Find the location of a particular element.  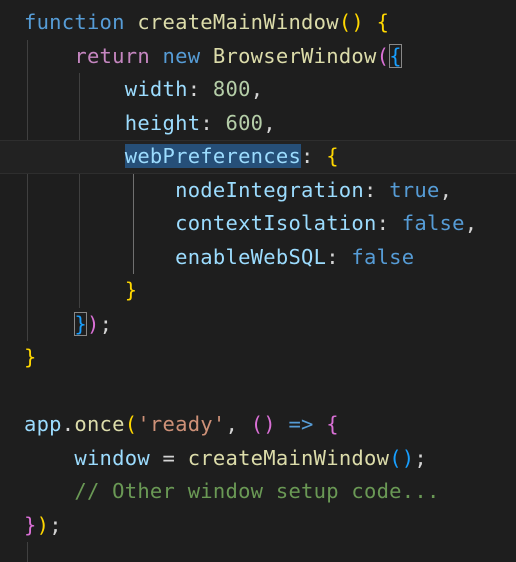

code-token: contextIsolation is located at coordinates (276, 223).